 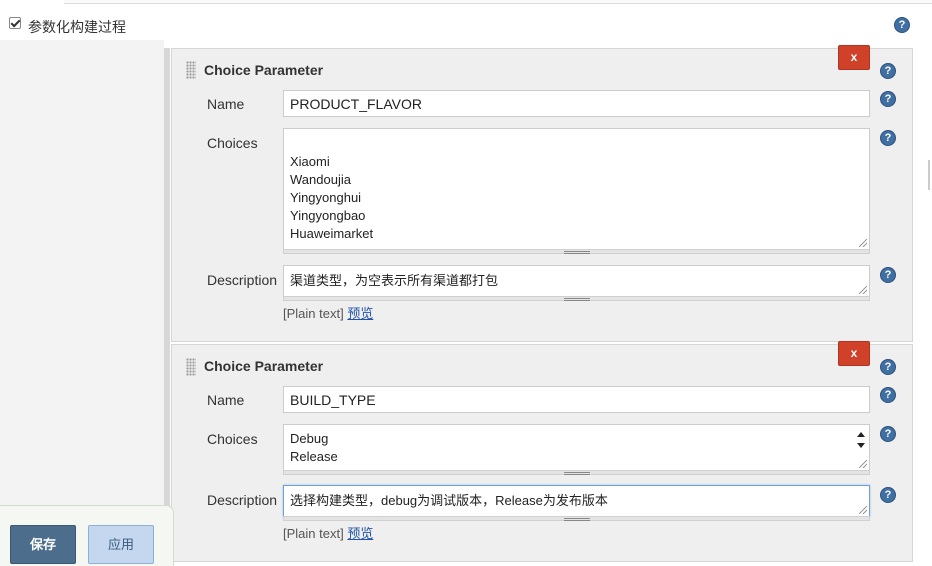 What do you see at coordinates (77, 27) in the screenshot?
I see `parameterized-build-label: 参数化构建过程` at bounding box center [77, 27].